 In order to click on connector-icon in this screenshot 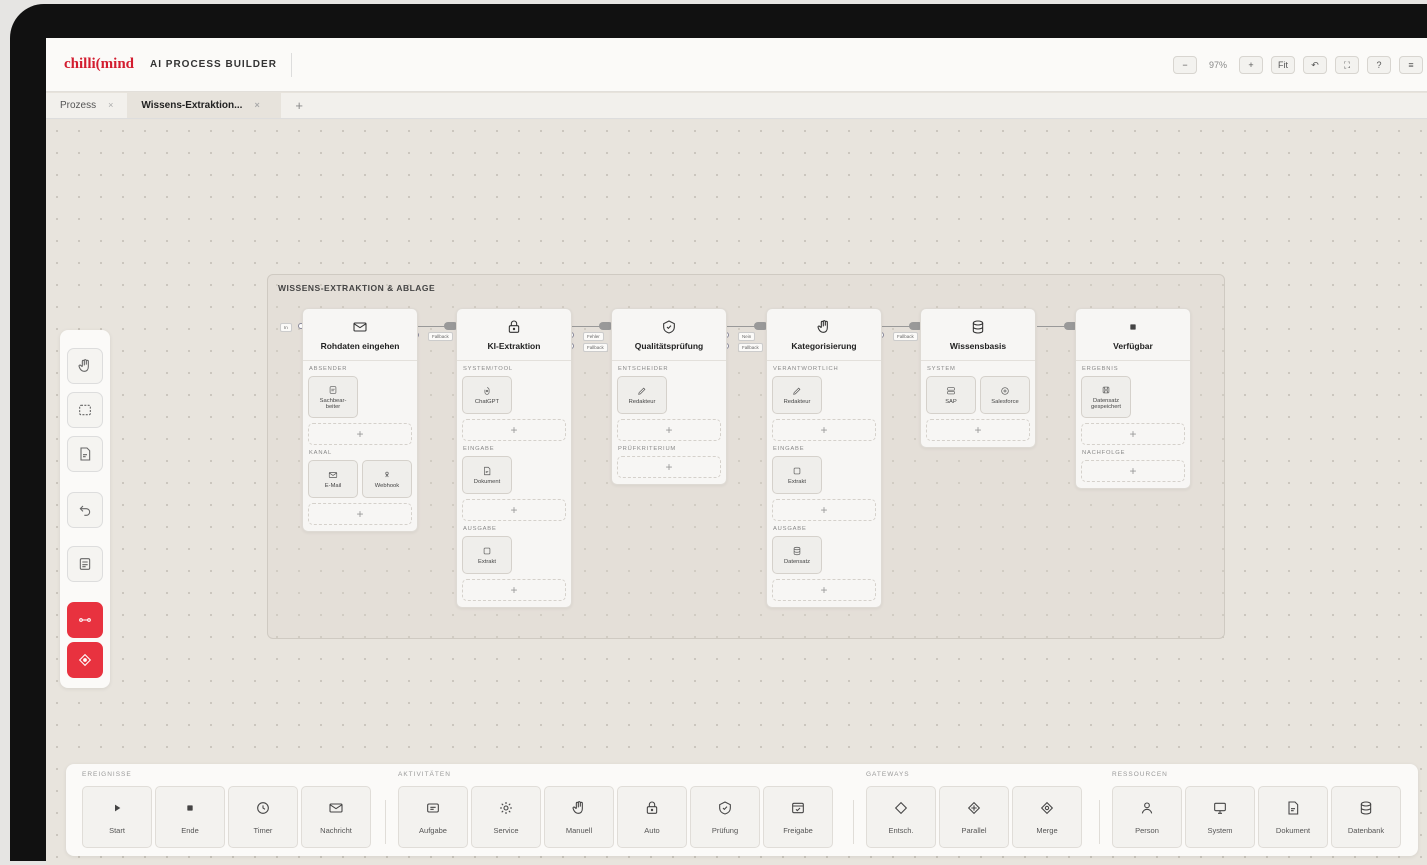, I will do `click(85, 620)`.